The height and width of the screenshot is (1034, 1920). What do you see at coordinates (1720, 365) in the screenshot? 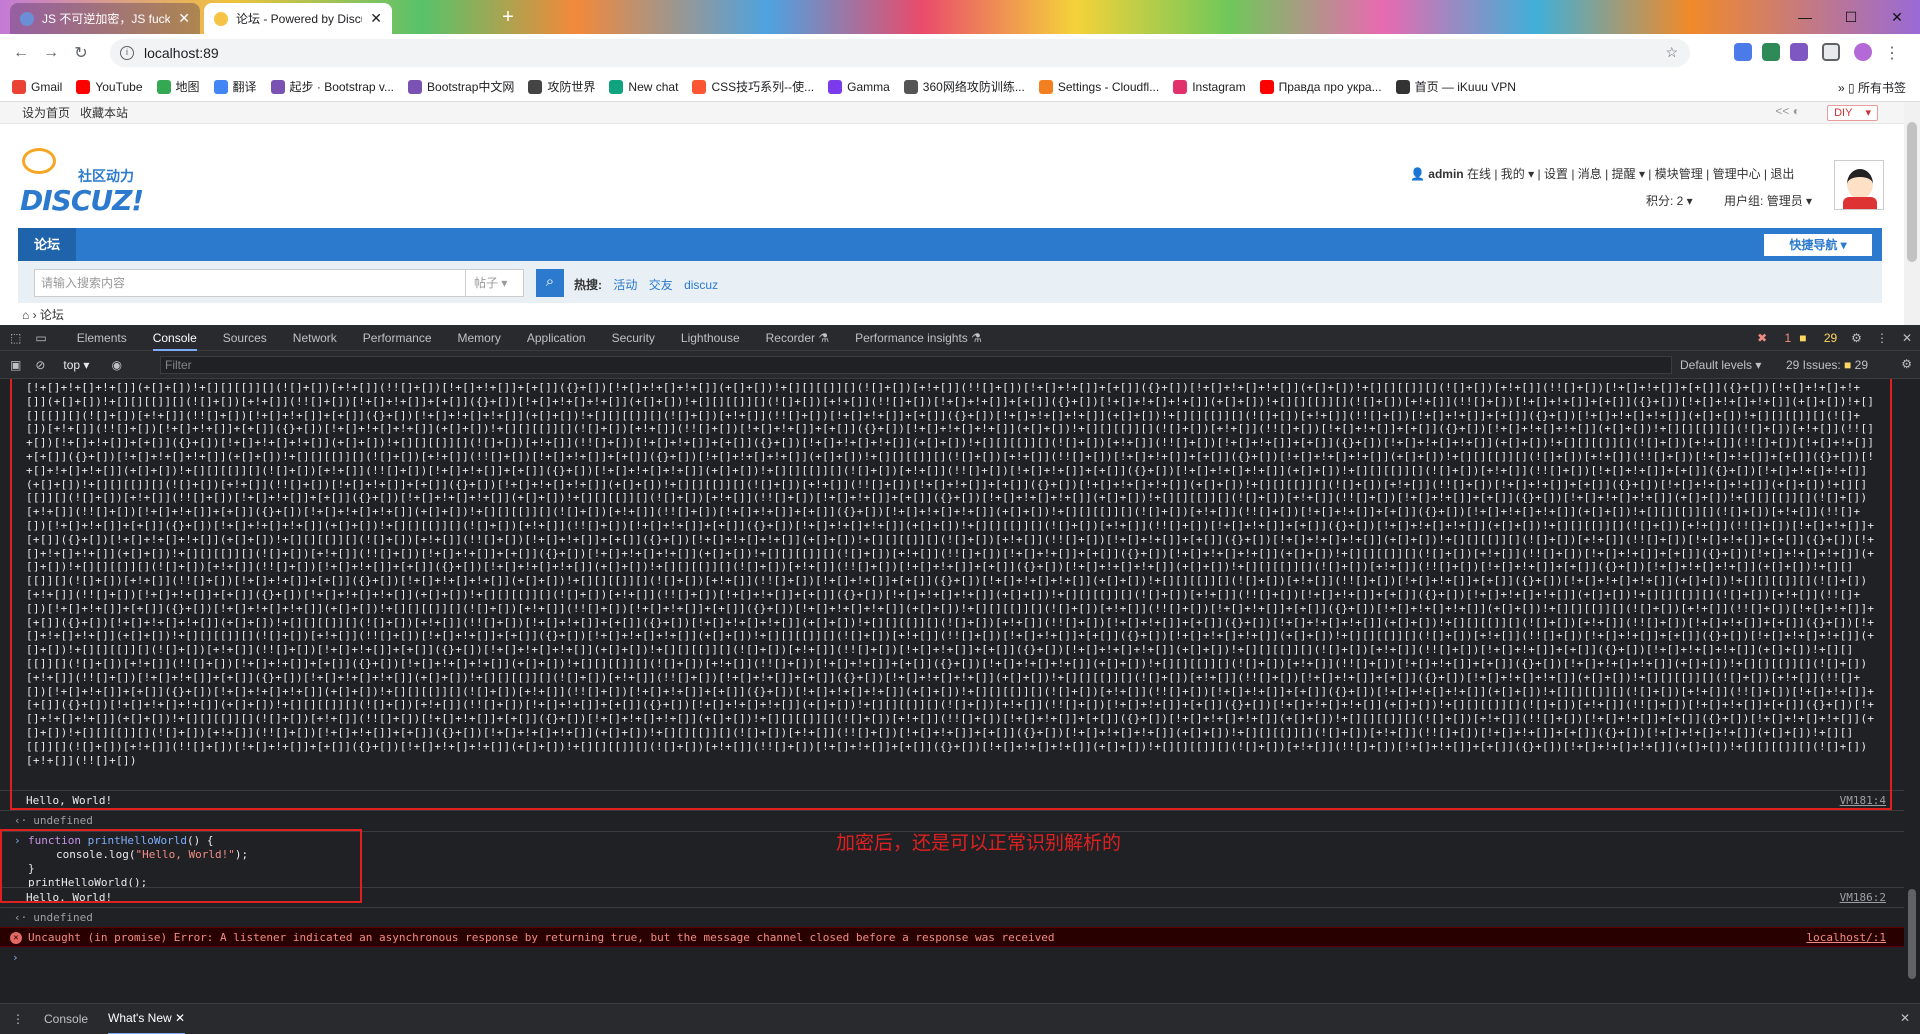
I see `log-levels-select: Default levels ▾` at bounding box center [1720, 365].